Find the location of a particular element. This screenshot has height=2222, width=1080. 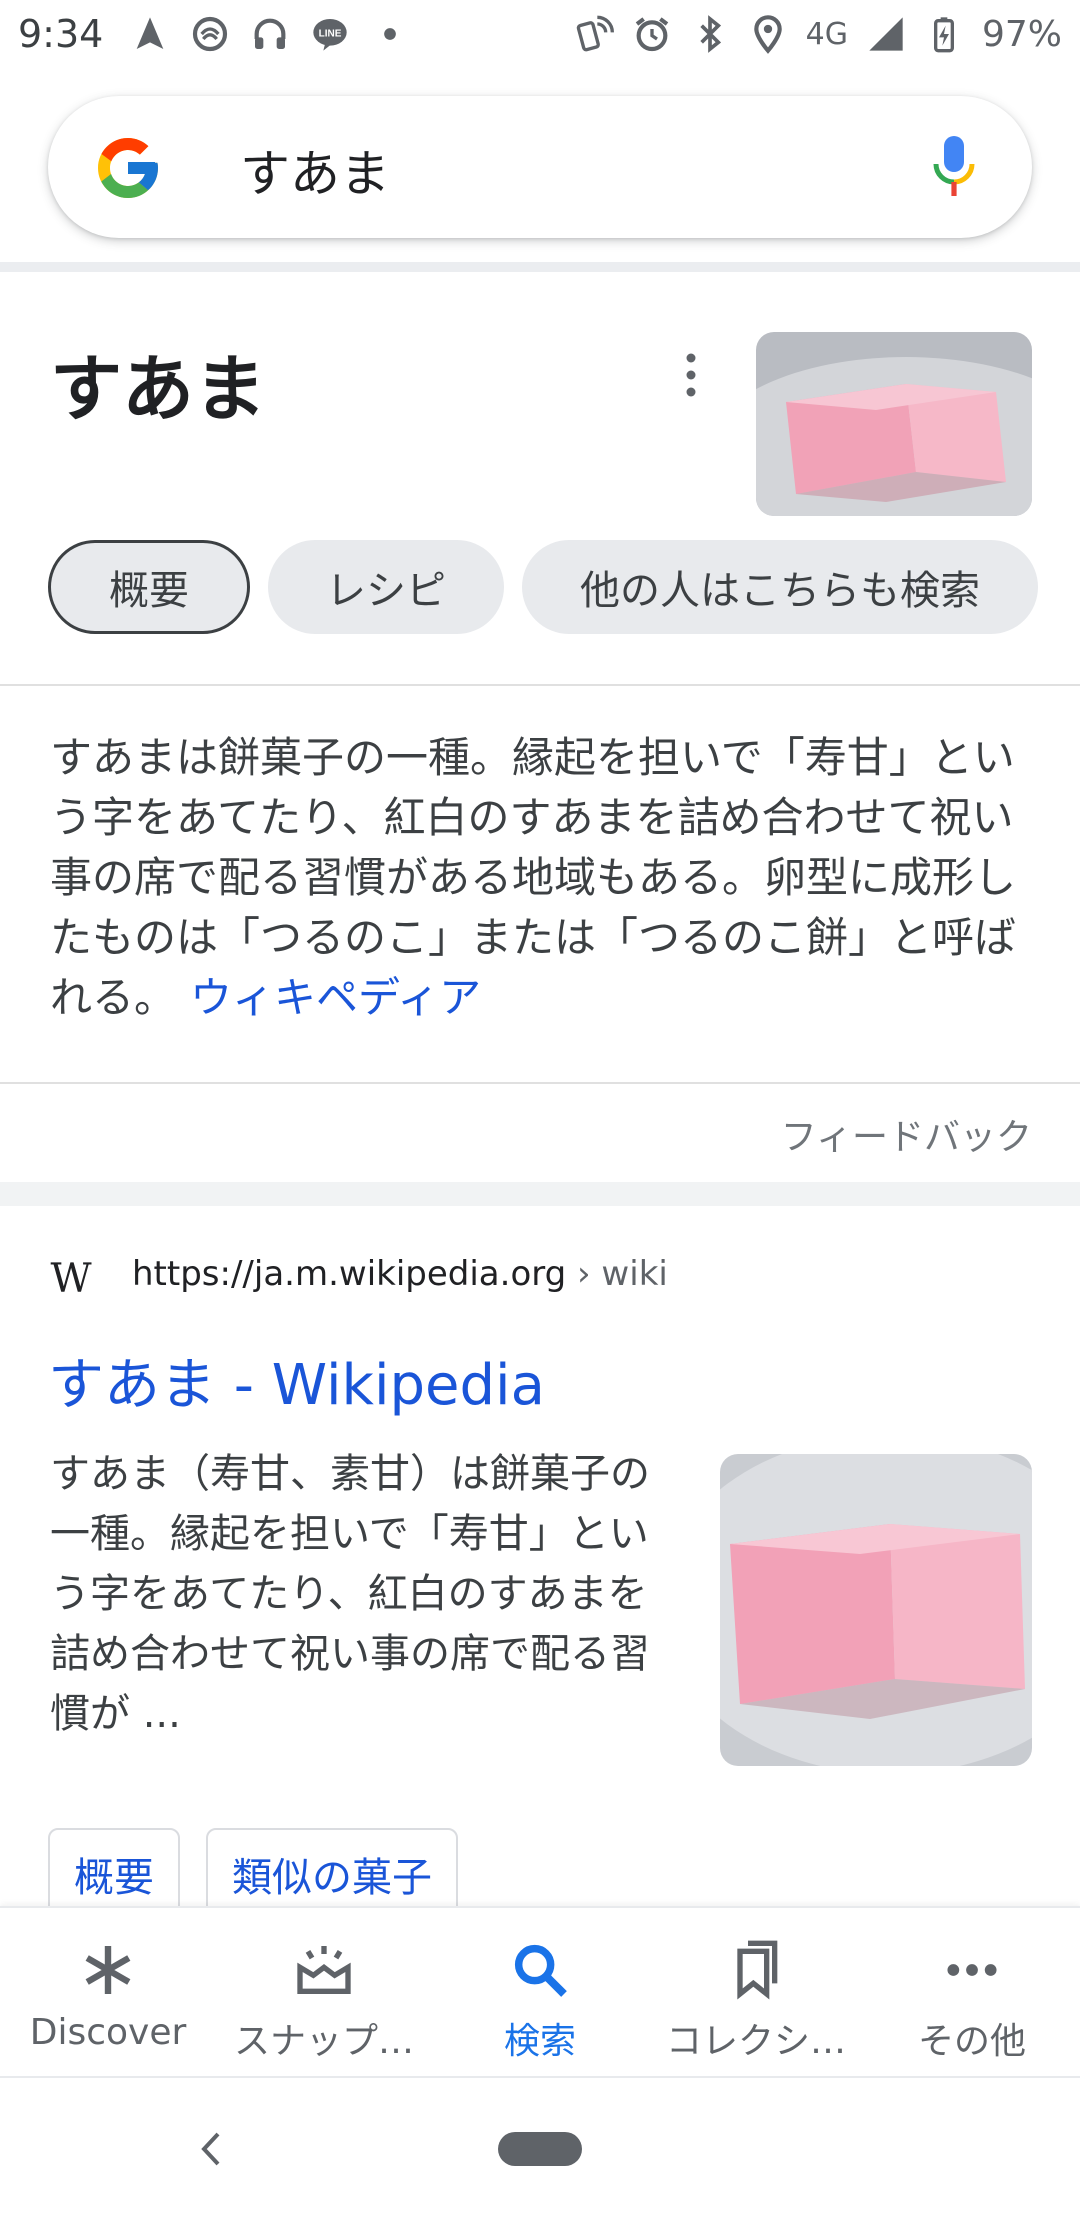

asterisk-icon is located at coordinates (108, 1970).